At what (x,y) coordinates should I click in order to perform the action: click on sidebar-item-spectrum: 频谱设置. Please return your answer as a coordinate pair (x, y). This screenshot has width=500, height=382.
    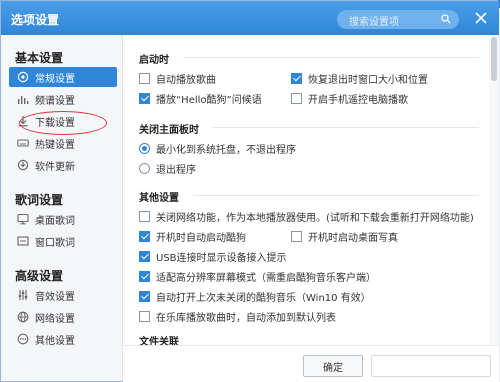
    Looking at the image, I should click on (63, 99).